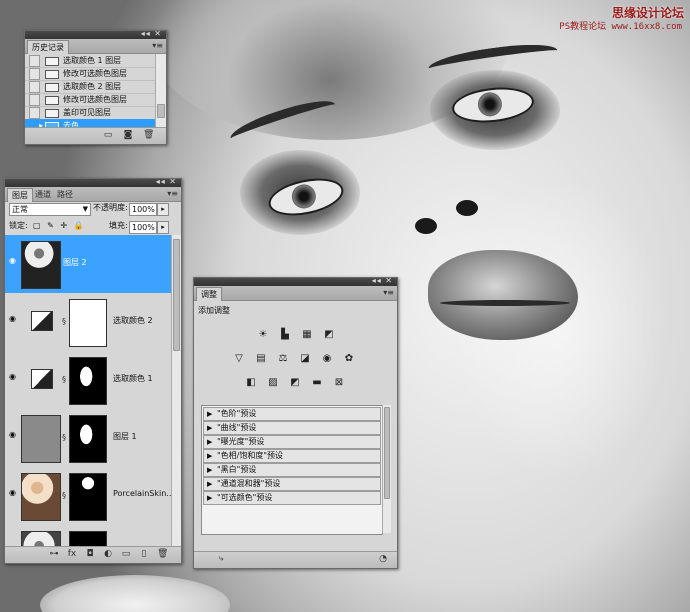  Describe the element at coordinates (349, 359) in the screenshot. I see `channel-mixer-icon: ✿` at that location.